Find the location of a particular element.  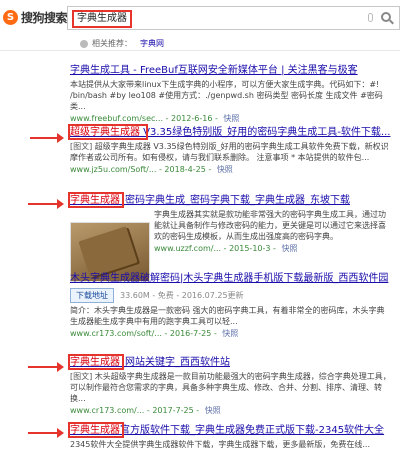

sogou-logo: S 搜狗搜索 is located at coordinates (35, 17).